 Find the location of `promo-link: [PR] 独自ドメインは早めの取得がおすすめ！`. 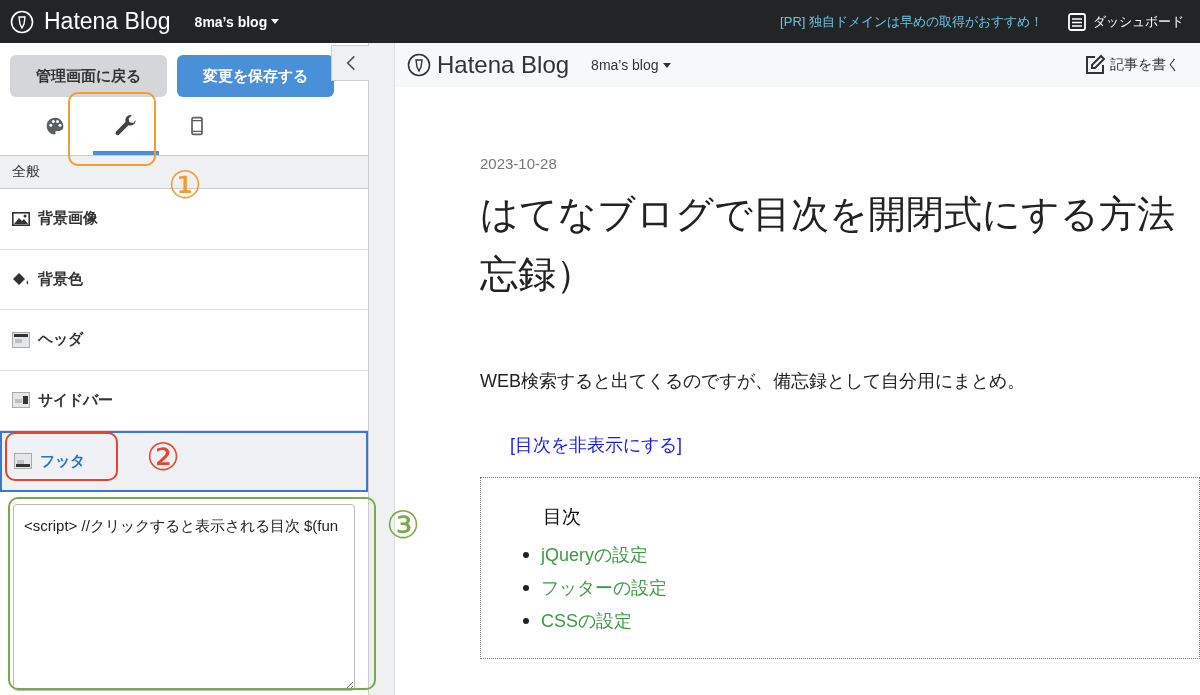

promo-link: [PR] 独自ドメインは早めの取得がおすすめ！ is located at coordinates (911, 21).